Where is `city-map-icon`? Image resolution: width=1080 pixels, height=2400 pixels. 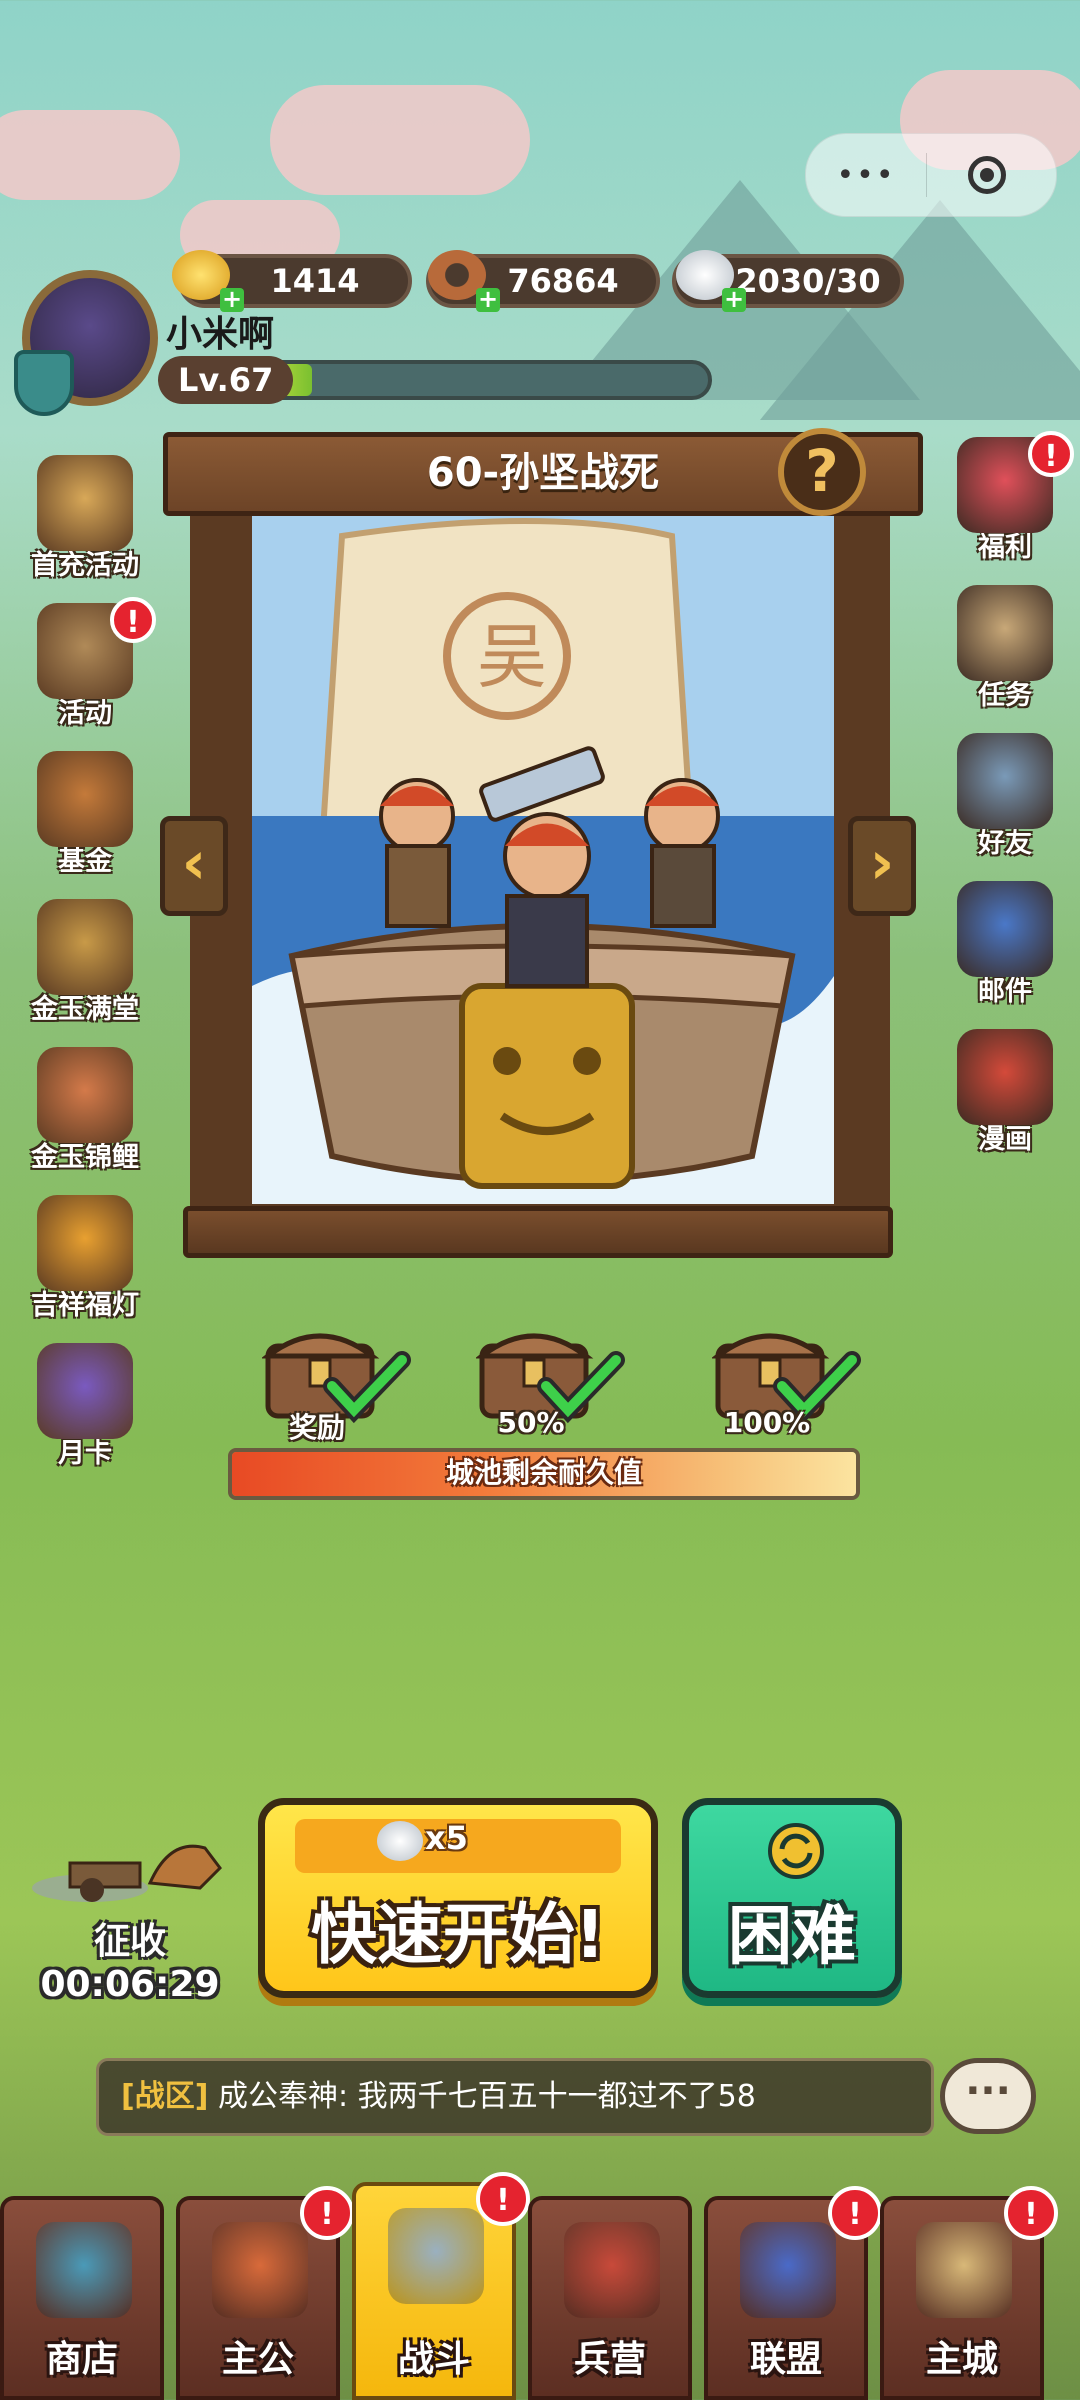
city-map-icon is located at coordinates (964, 2270).